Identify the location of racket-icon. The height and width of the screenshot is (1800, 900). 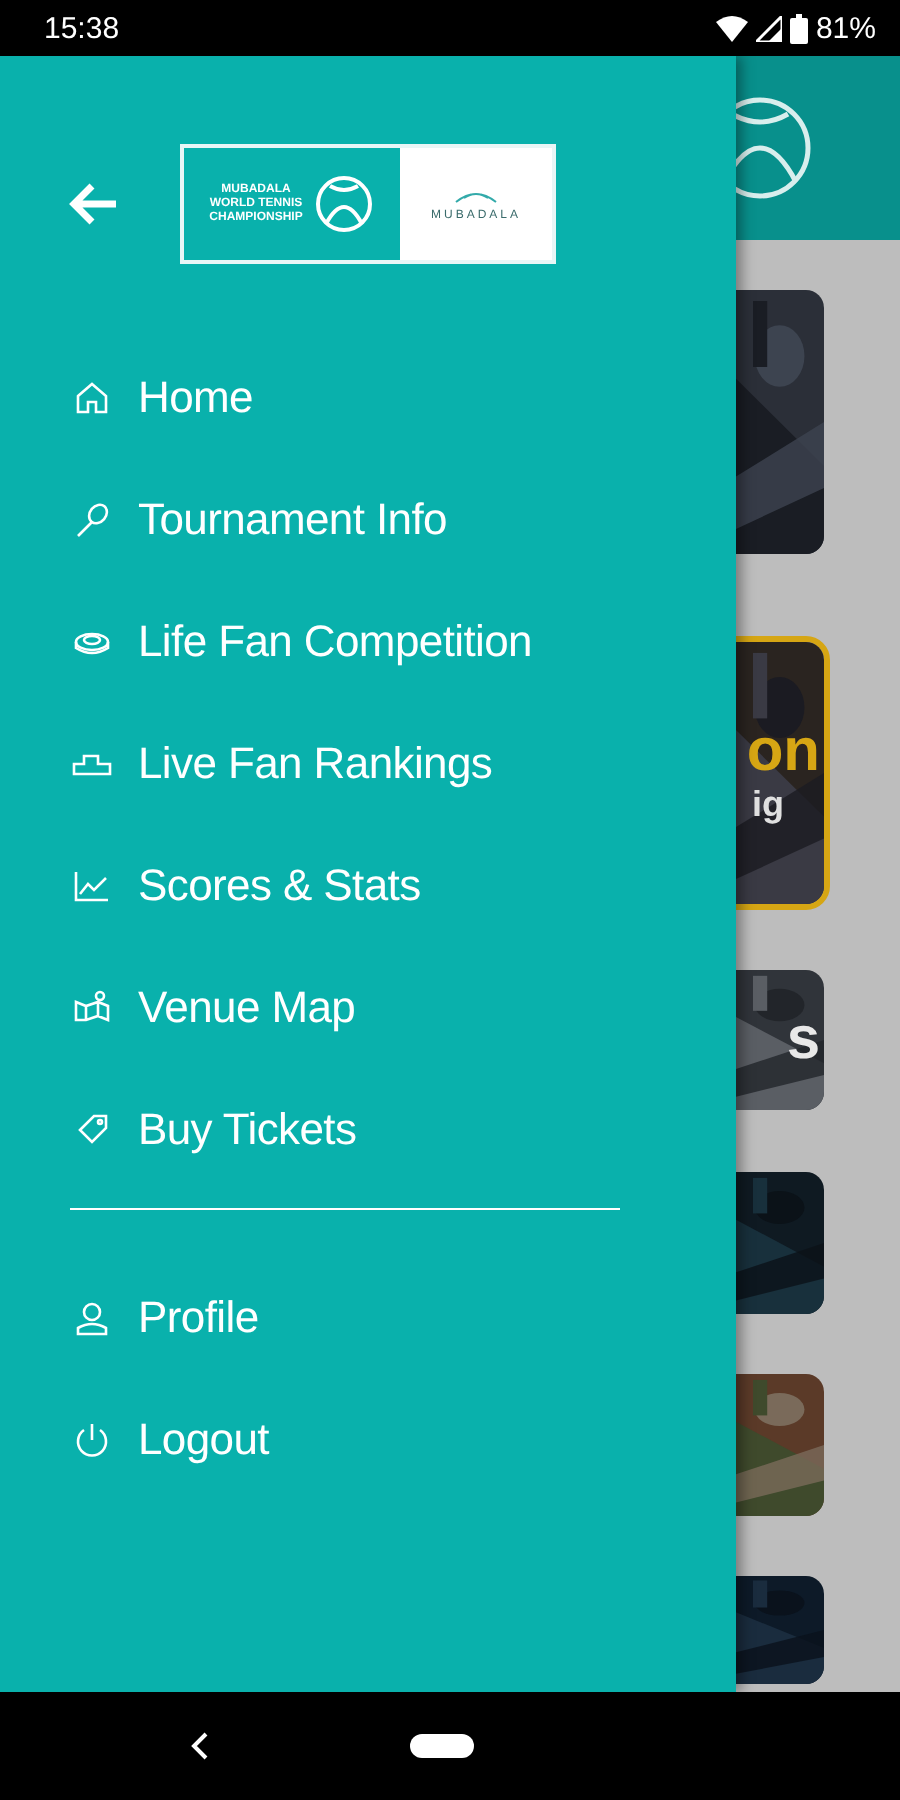
(92, 519).